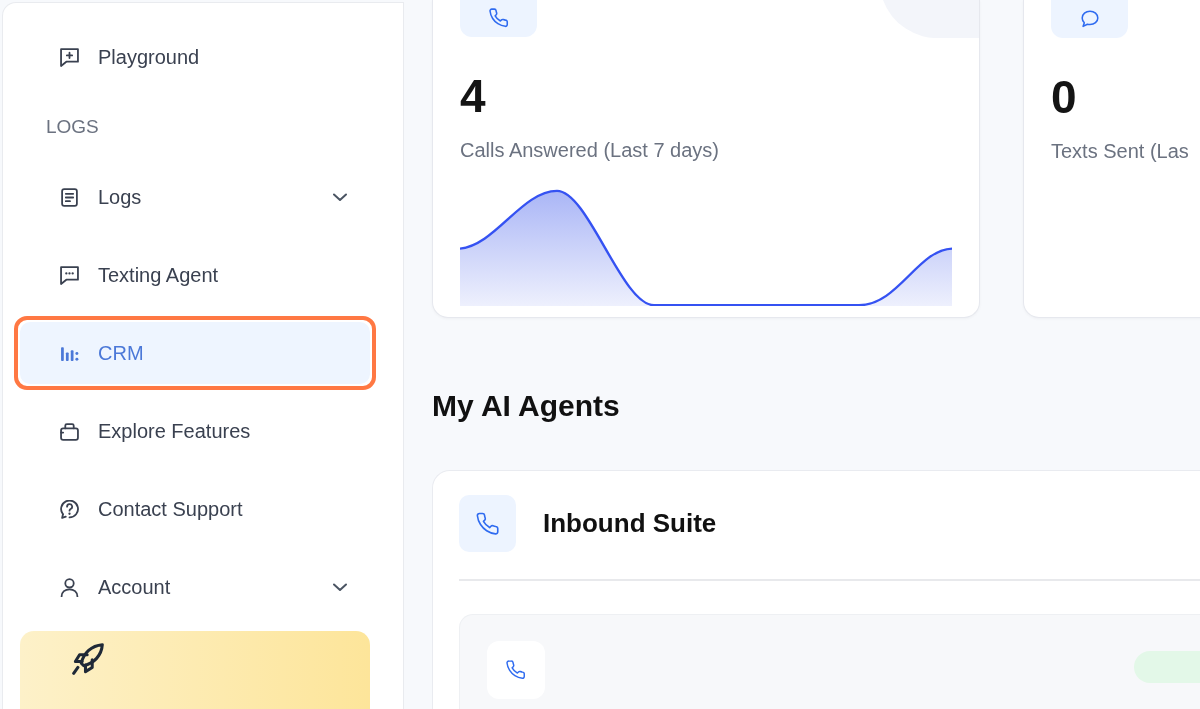 The image size is (1200, 709). I want to click on chat-plus-icon, so click(69, 57).